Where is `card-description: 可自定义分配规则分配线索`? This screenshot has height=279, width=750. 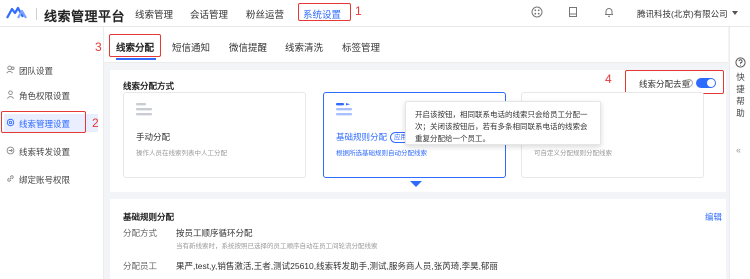
card-description: 可自定义分配规则分配线索 is located at coordinates (573, 153).